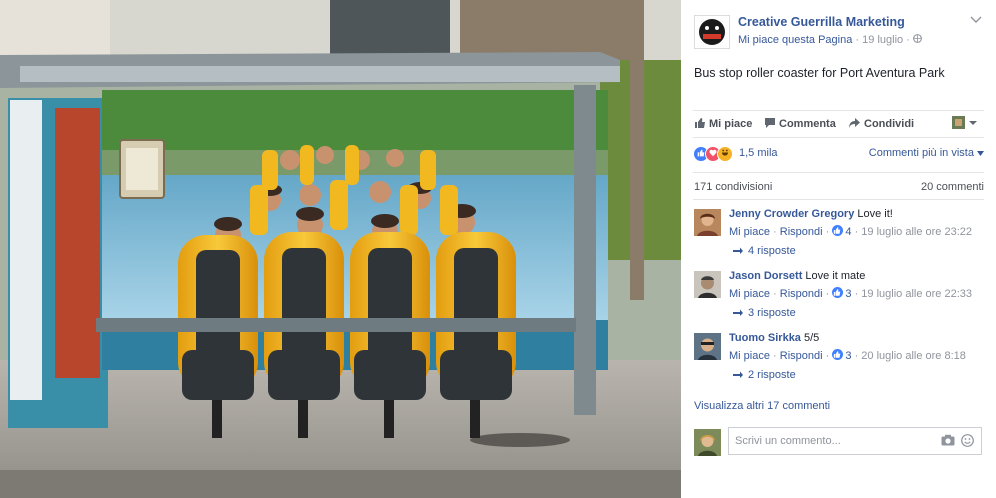 The height and width of the screenshot is (498, 996). What do you see at coordinates (772, 375) in the screenshot?
I see `replies-label: 2 risposte` at bounding box center [772, 375].